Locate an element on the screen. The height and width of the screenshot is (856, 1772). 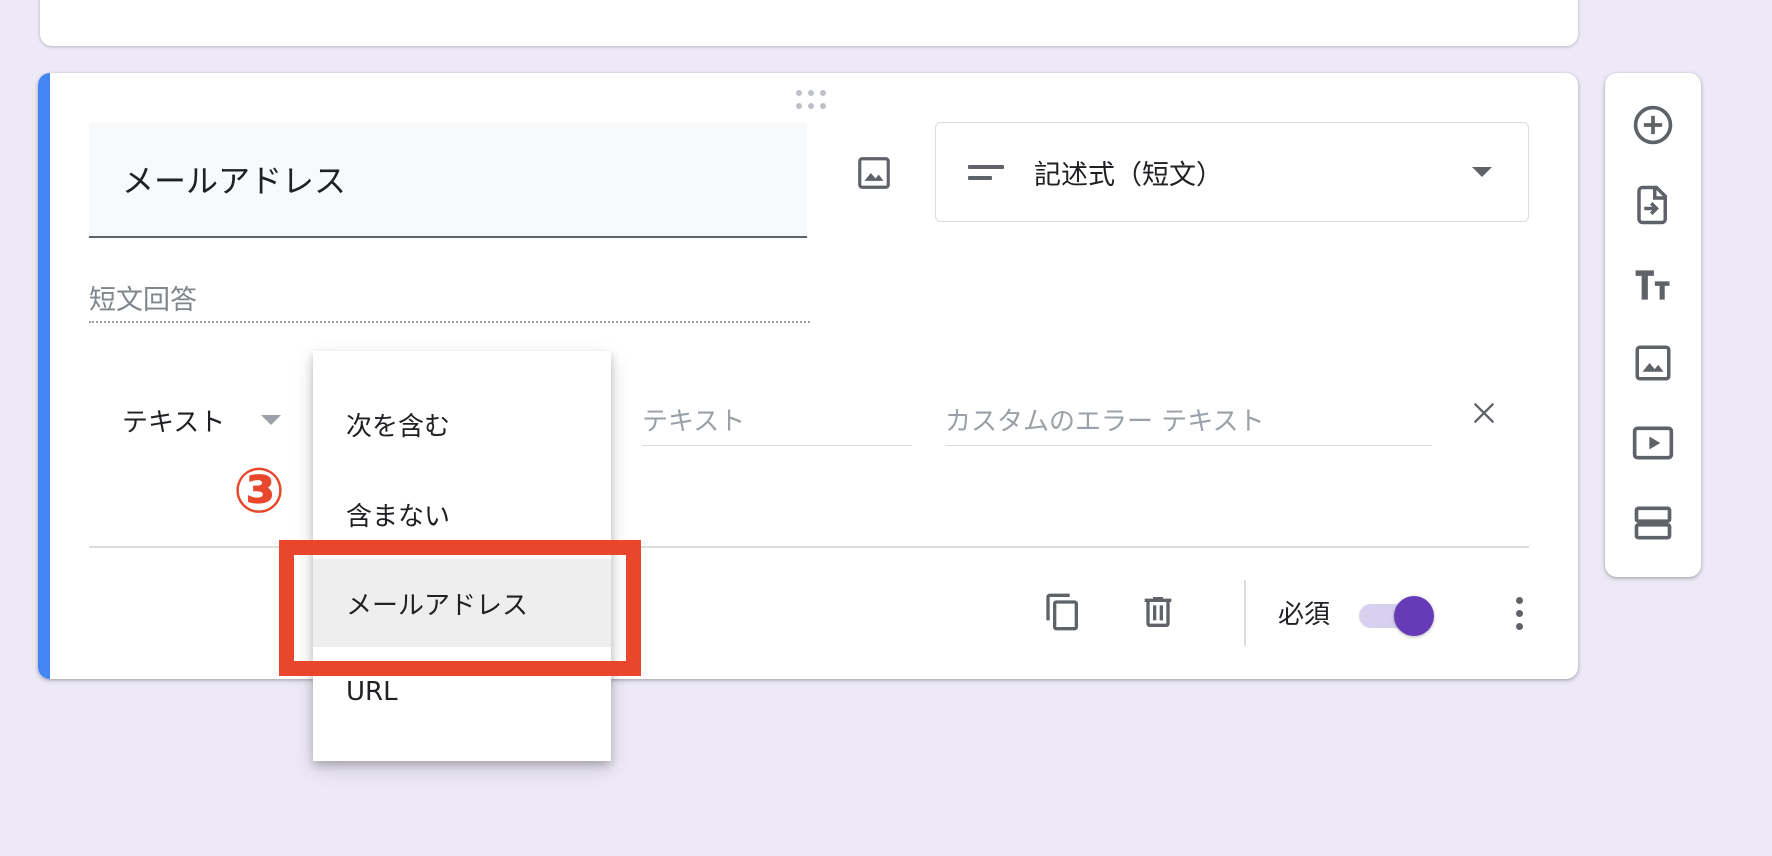
previous-question-card is located at coordinates (809, 23).